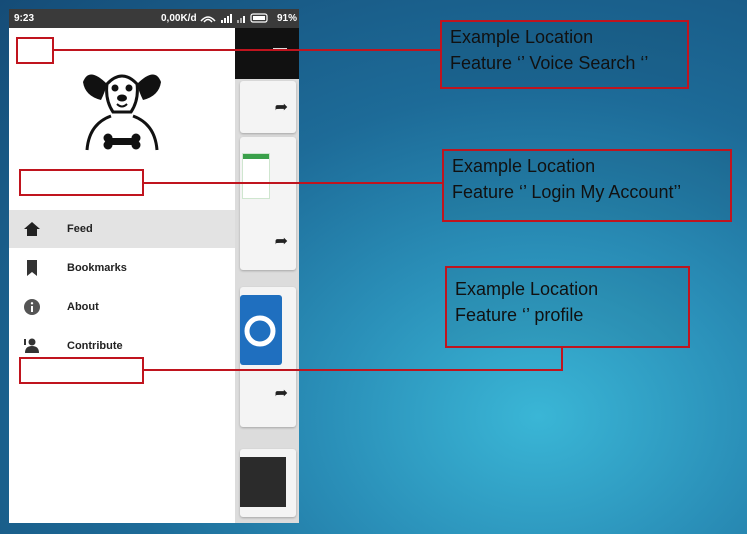 The image size is (747, 534). Describe the element at coordinates (179, 18) in the screenshot. I see `status-network-speed: 0,00K/d` at that location.